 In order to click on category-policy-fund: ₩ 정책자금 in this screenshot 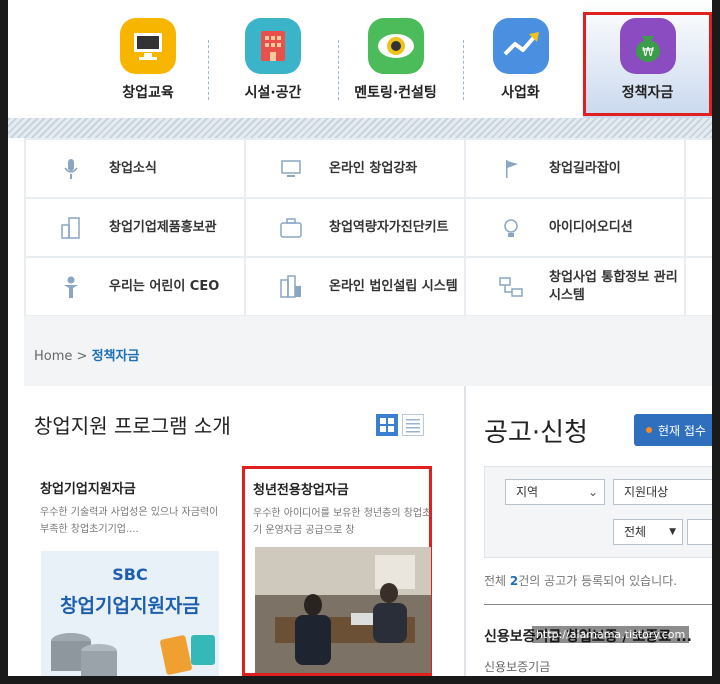, I will do `click(647, 59)`.